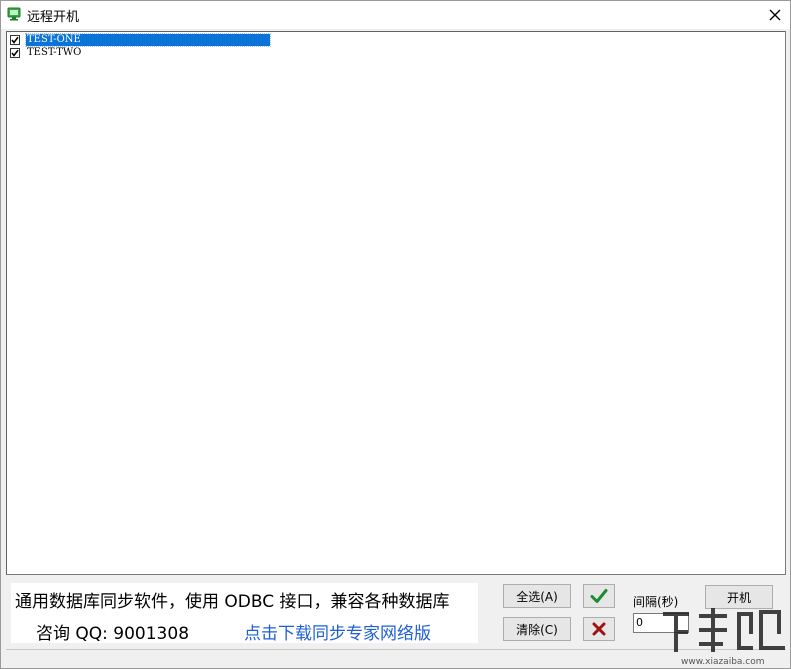  I want to click on close-icon, so click(775, 15).